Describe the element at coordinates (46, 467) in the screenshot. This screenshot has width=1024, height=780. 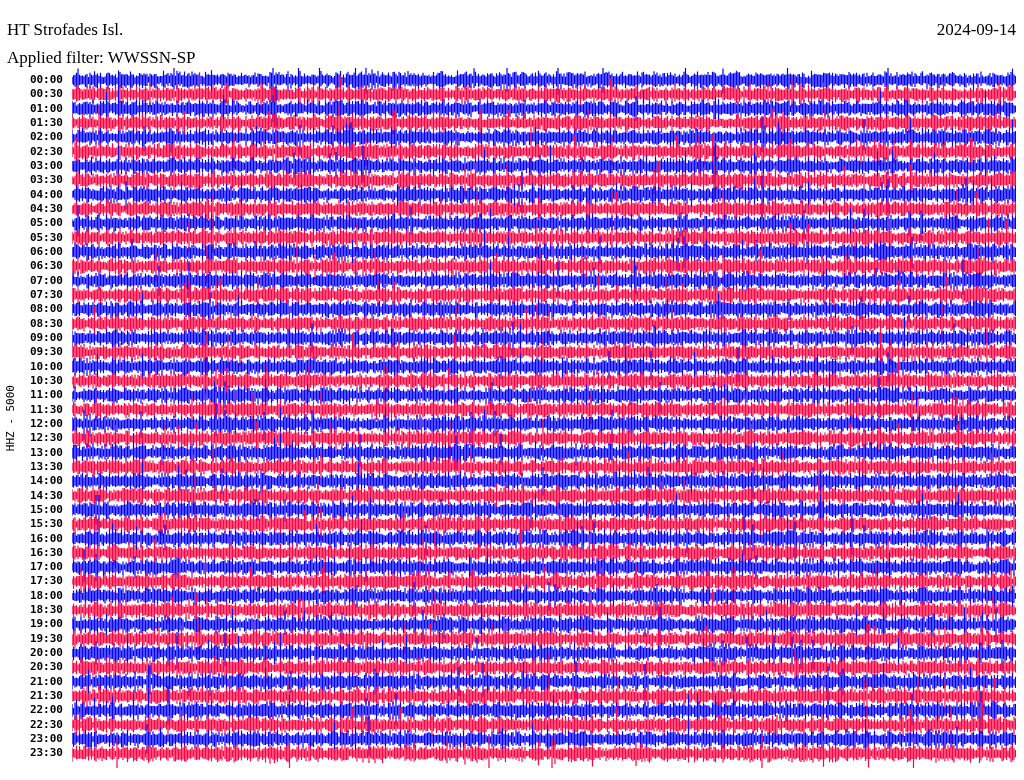
I see `time-label: 13:30` at that location.